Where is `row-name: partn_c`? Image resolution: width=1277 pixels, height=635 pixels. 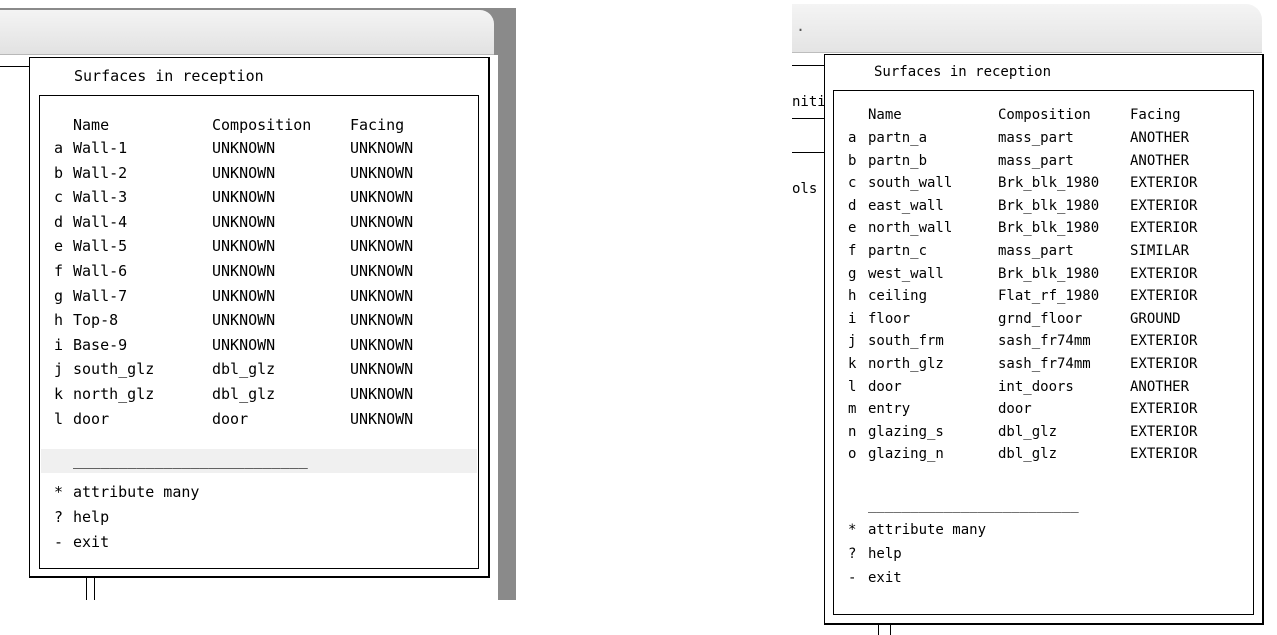 row-name: partn_c is located at coordinates (898, 251).